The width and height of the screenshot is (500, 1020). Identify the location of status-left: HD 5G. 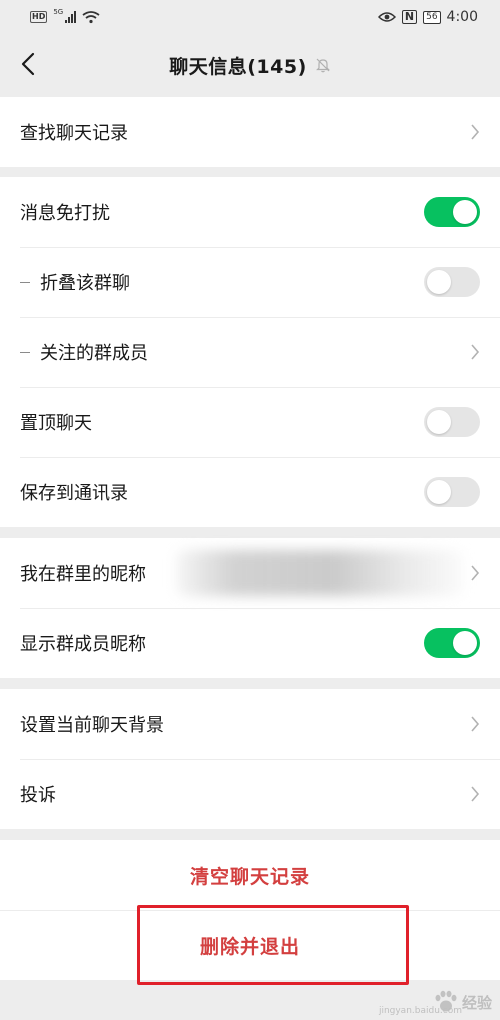
(65, 16).